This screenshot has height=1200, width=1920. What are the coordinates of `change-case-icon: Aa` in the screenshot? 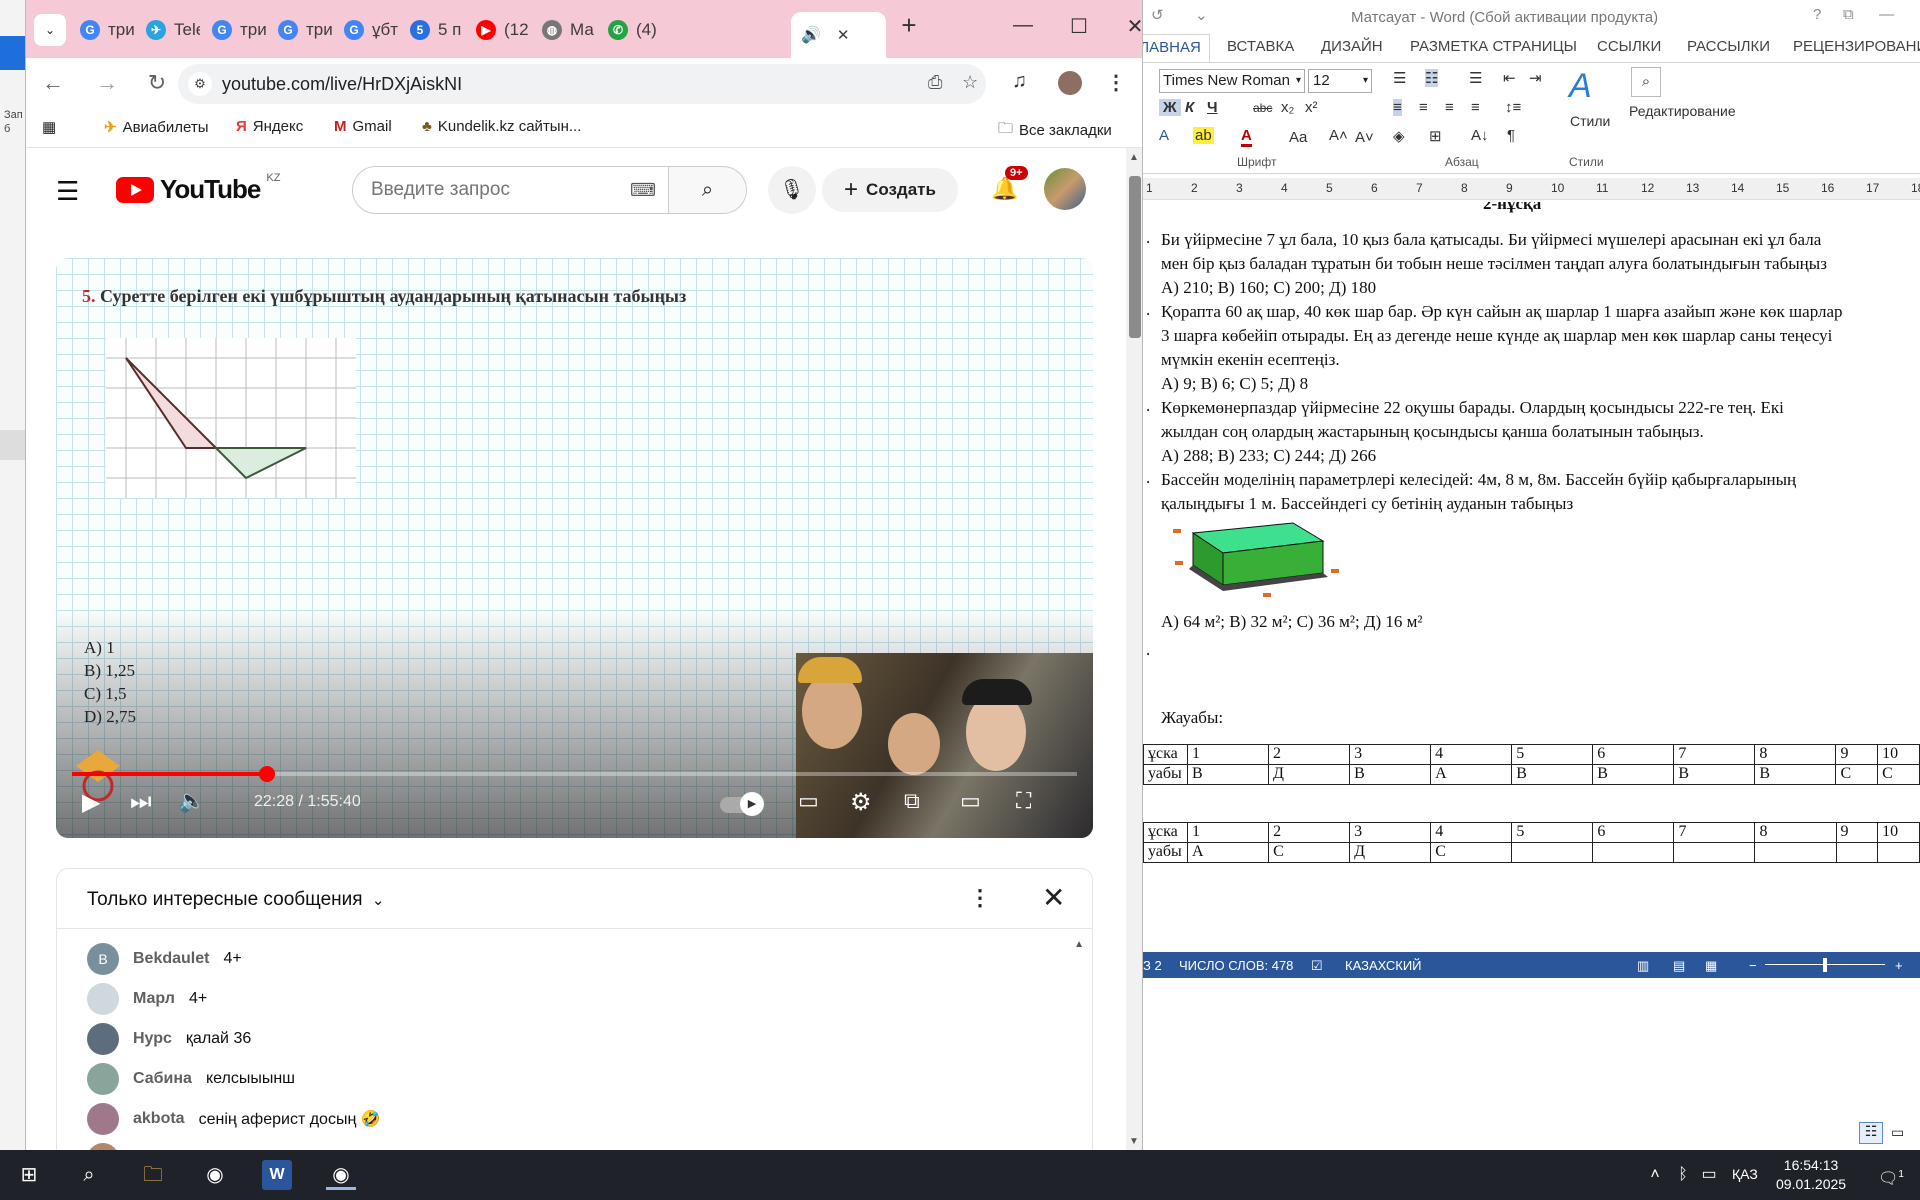 It's located at (1298, 137).